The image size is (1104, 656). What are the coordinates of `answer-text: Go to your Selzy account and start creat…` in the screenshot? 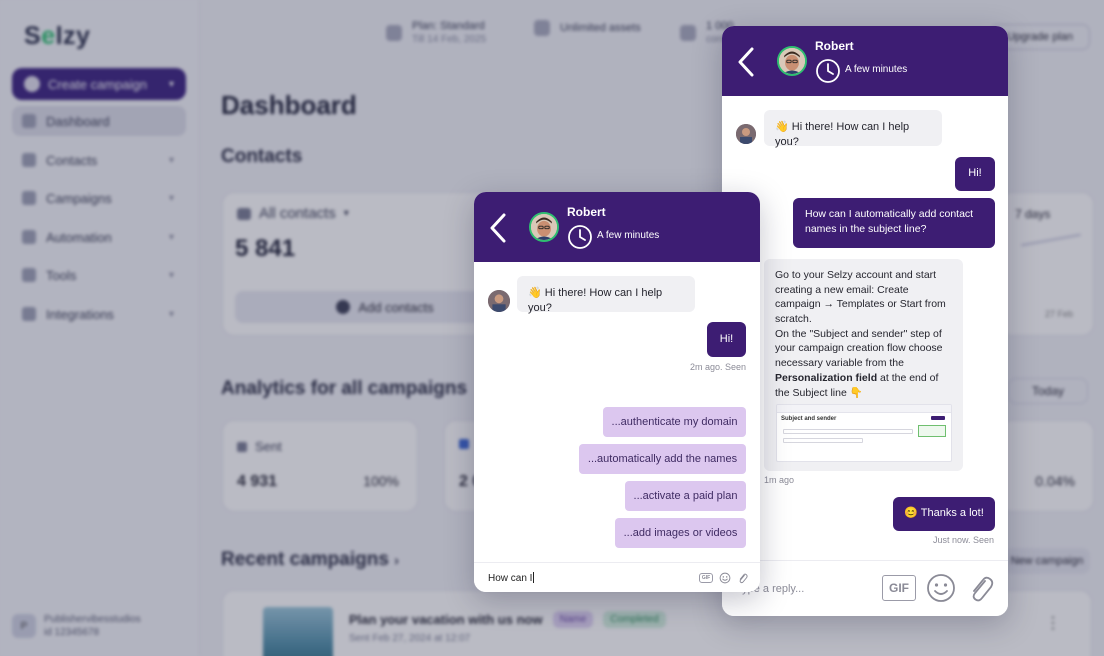 It's located at (860, 297).